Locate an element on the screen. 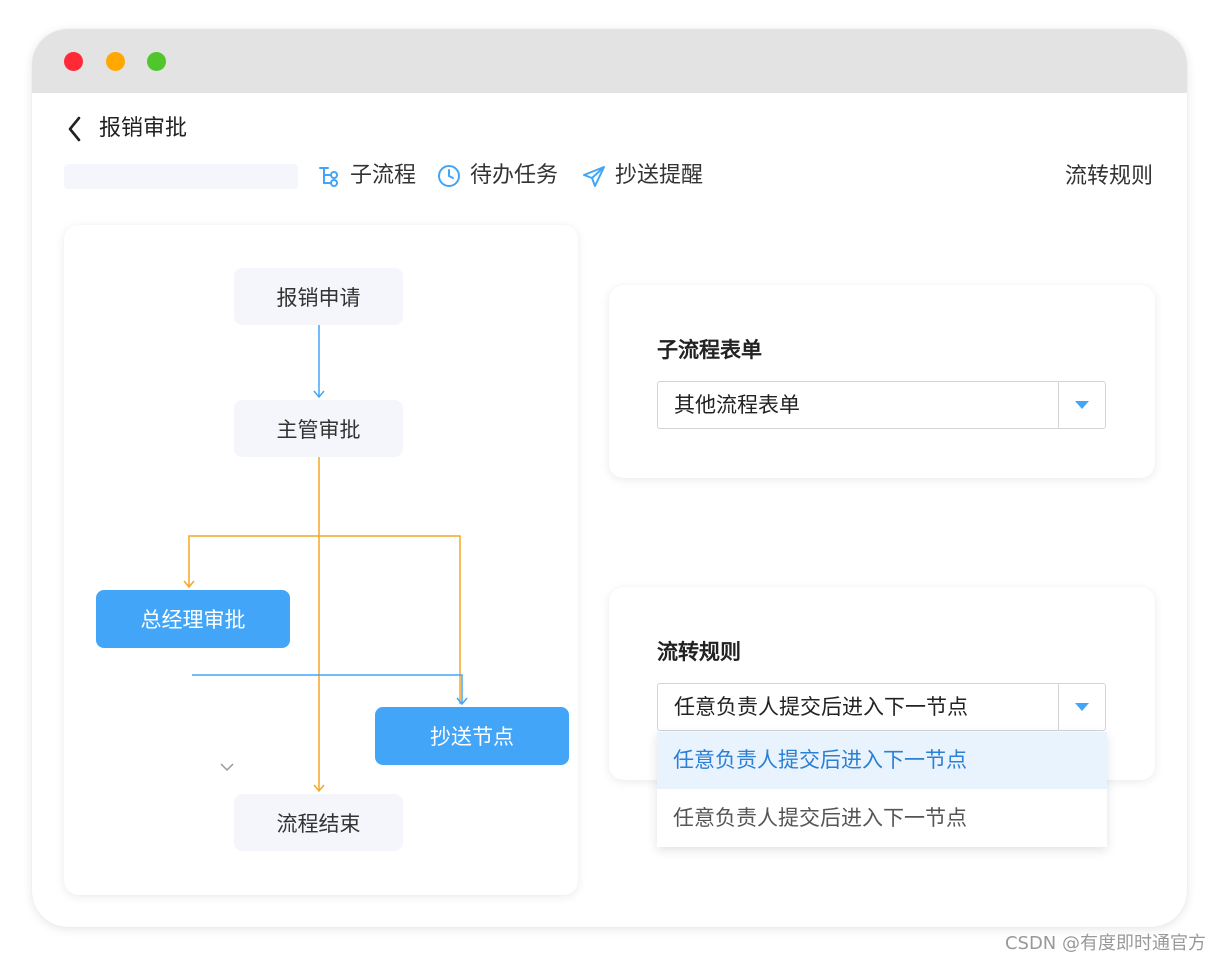 This screenshot has width=1220, height=964. cc-reminder-button: 抄送提醒 is located at coordinates (642, 176).